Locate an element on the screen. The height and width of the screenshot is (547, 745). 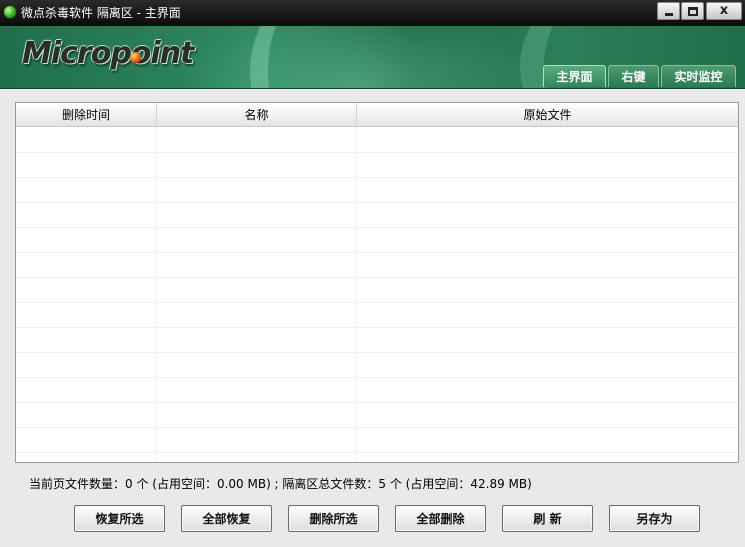
refresh-button: 刷 新 is located at coordinates (547, 518).